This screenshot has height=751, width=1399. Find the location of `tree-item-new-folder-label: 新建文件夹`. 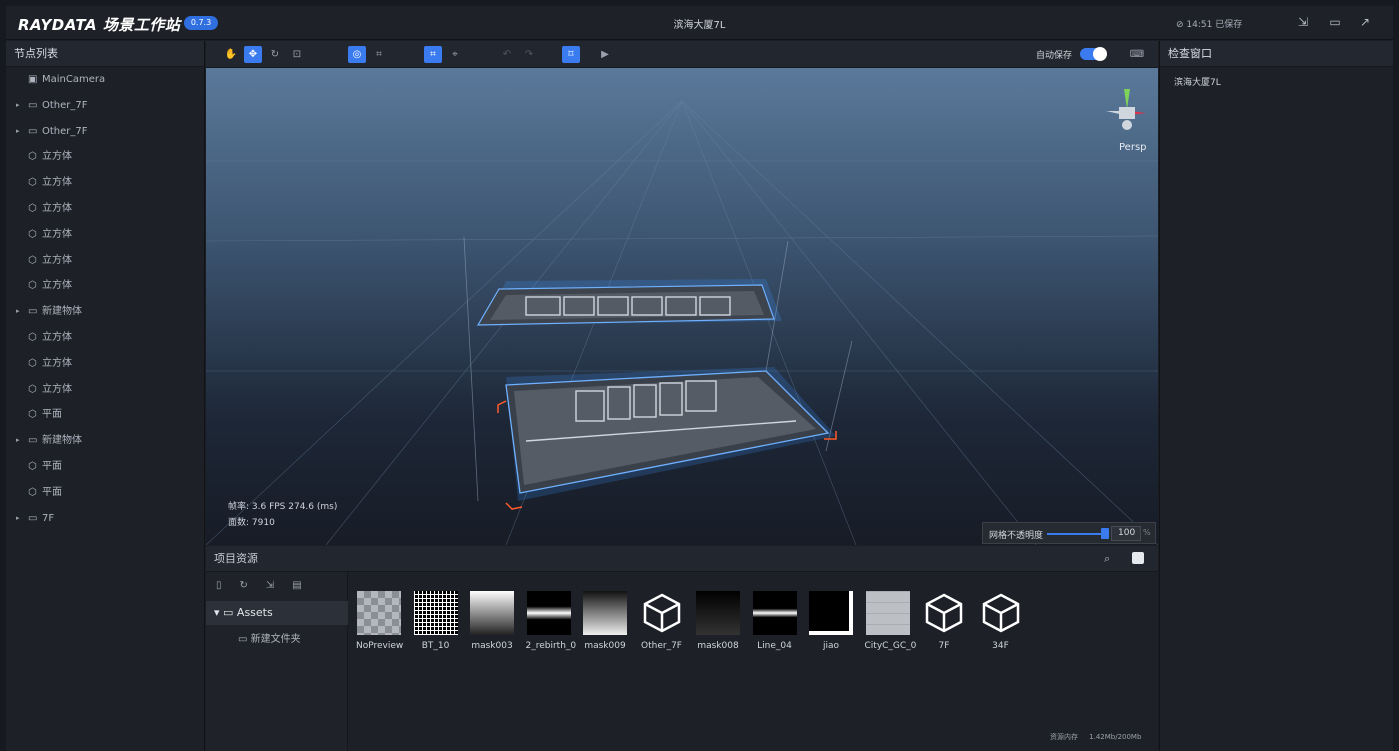

tree-item-new-folder-label: 新建文件夹 is located at coordinates (275, 639).